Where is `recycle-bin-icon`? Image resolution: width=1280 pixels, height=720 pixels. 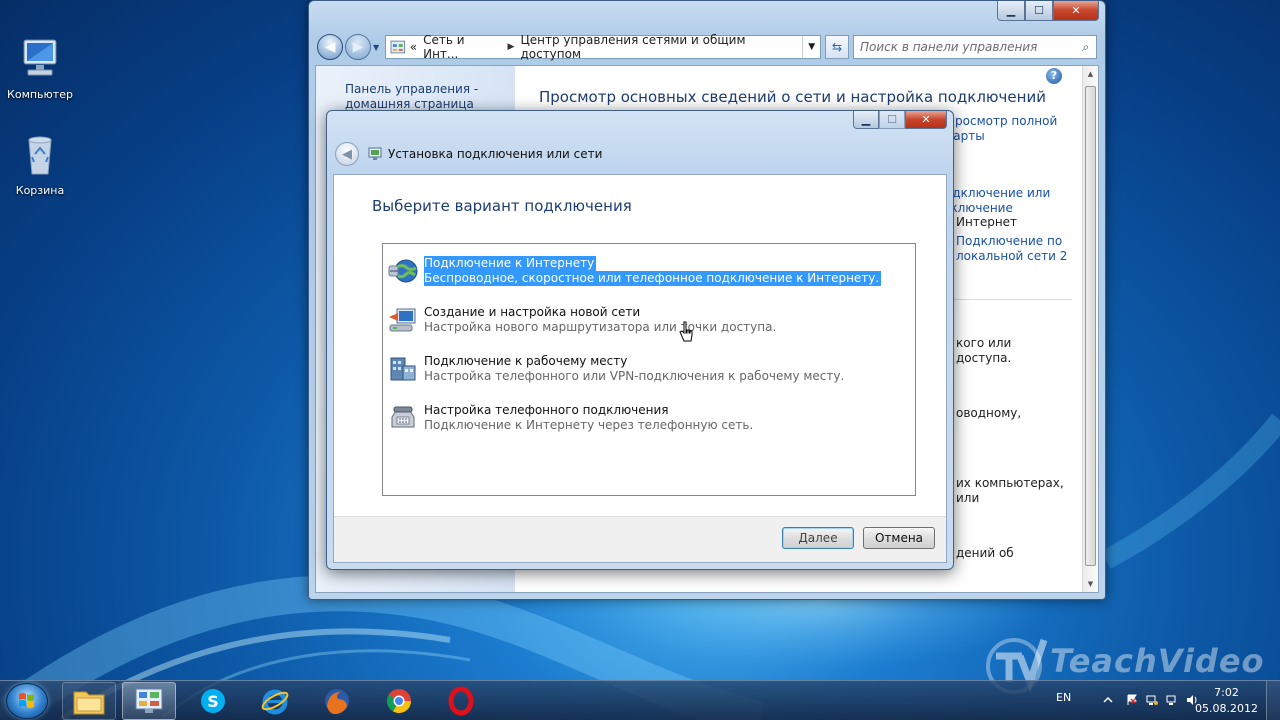
recycle-bin-icon is located at coordinates (40, 155).